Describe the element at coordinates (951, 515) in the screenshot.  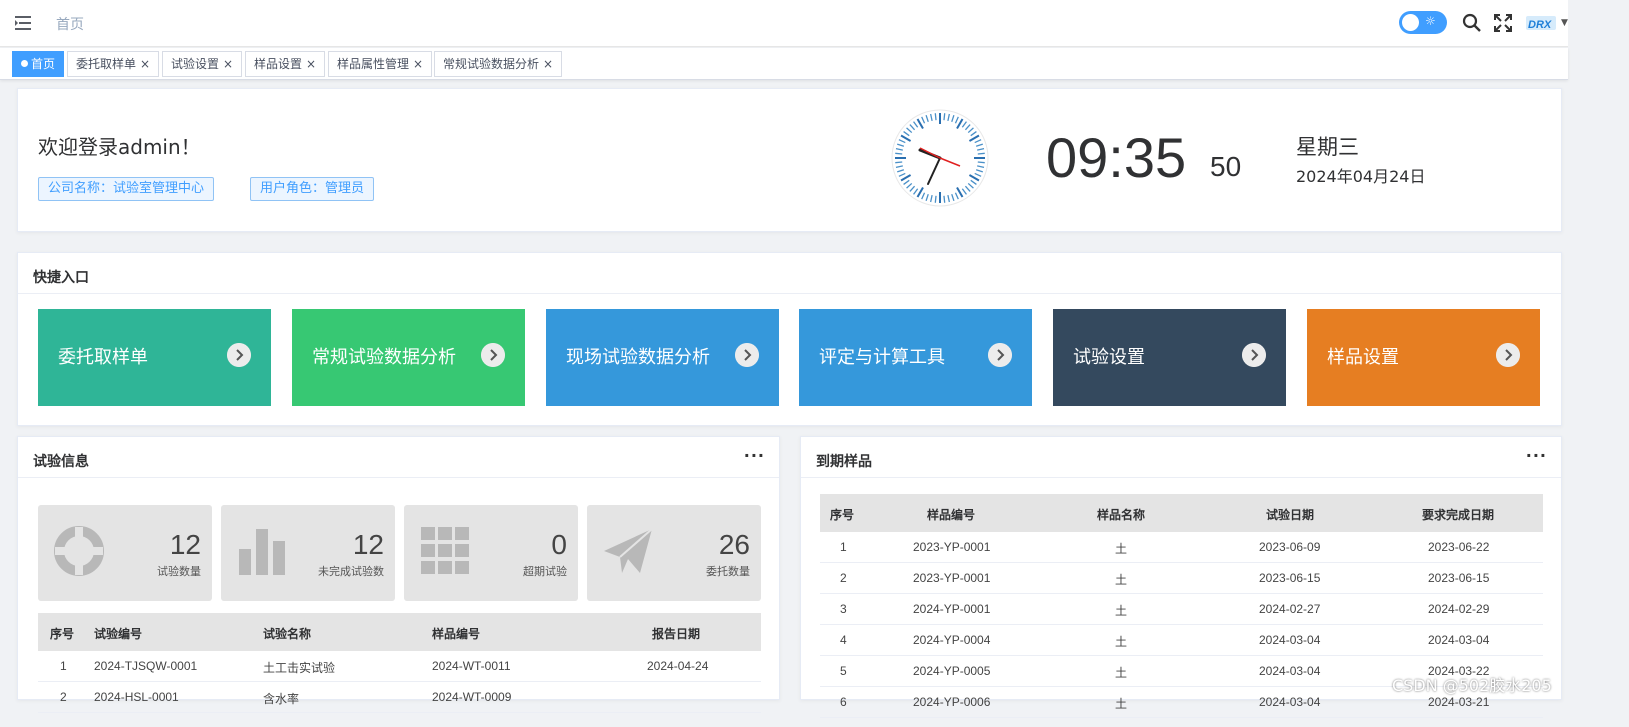
I see `column-header: 样品编号` at that location.